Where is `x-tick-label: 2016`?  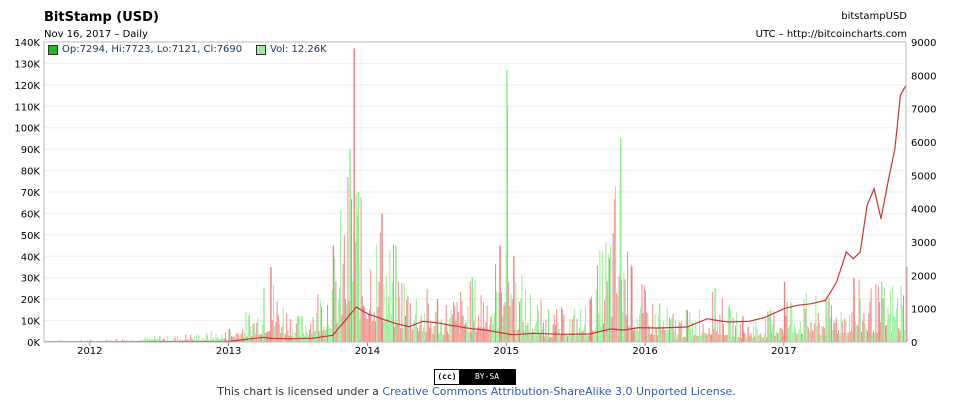
x-tick-label: 2016 is located at coordinates (644, 351).